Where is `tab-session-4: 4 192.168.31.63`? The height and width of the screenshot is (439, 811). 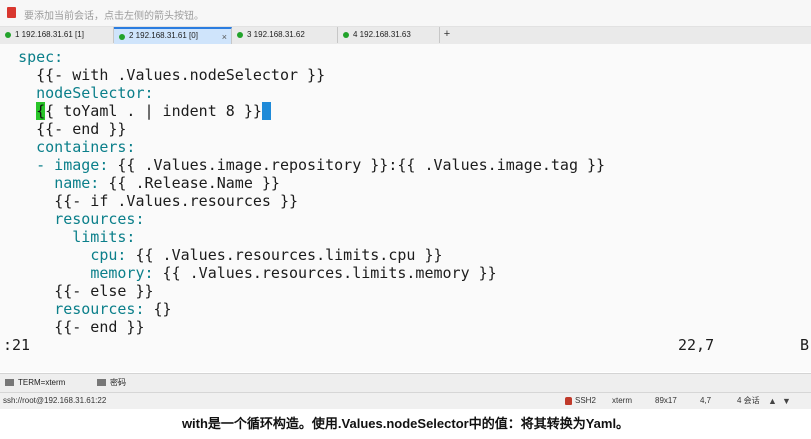 tab-session-4: 4 192.168.31.63 is located at coordinates (389, 35).